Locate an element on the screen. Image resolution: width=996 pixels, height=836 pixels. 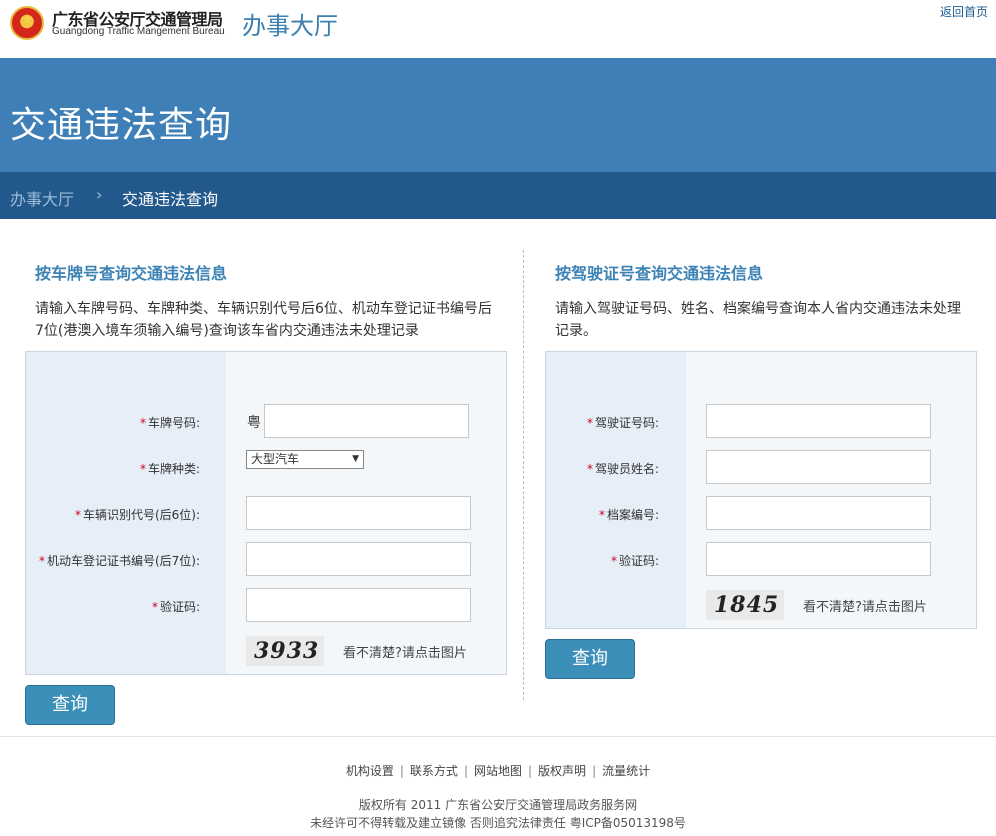
cert-input is located at coordinates (358, 559).